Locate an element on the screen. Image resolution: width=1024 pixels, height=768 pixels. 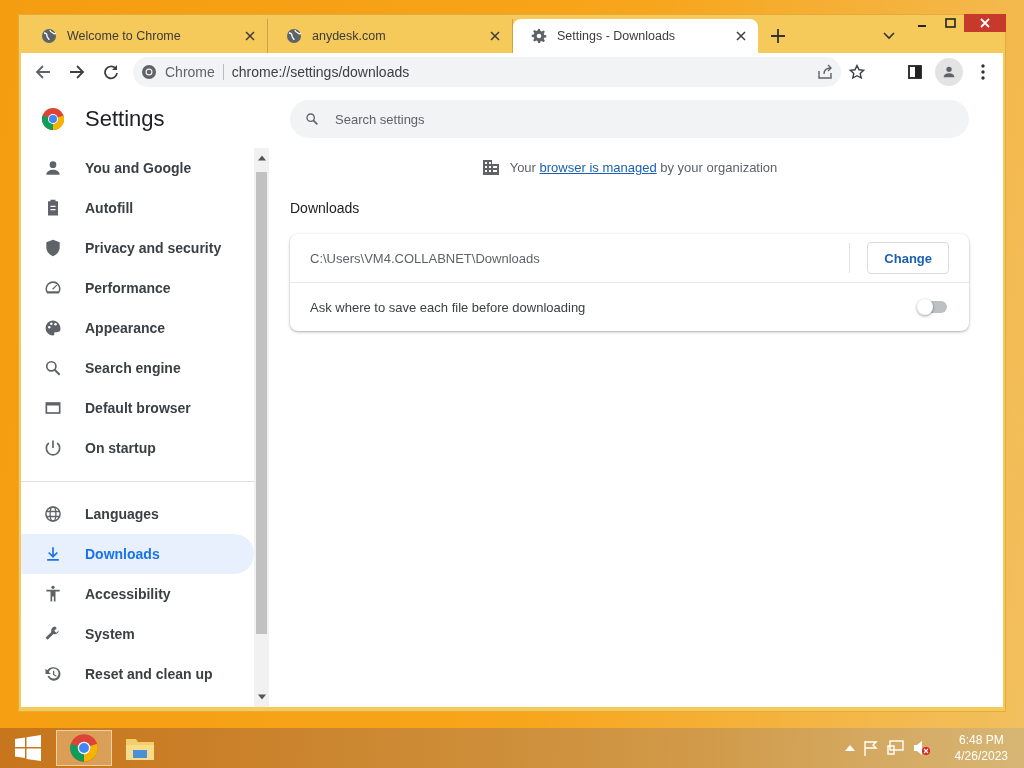
chevron-down-icon is located at coordinates (889, 36).